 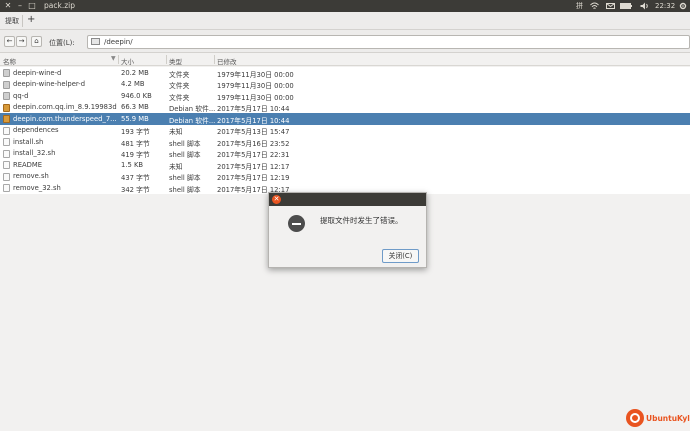 I want to click on file-name: deepin-wine-helper-d, so click(x=49, y=84).